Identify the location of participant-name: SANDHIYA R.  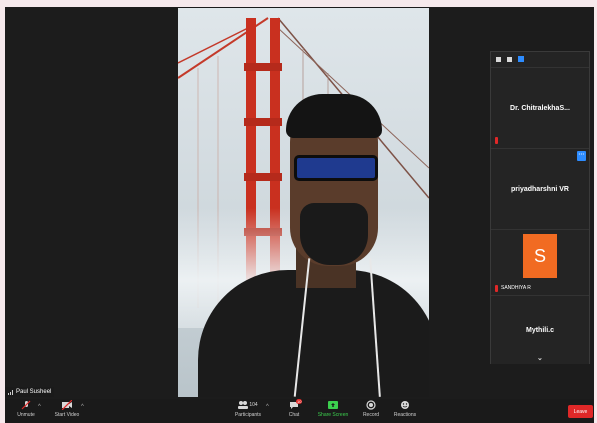
(516, 288).